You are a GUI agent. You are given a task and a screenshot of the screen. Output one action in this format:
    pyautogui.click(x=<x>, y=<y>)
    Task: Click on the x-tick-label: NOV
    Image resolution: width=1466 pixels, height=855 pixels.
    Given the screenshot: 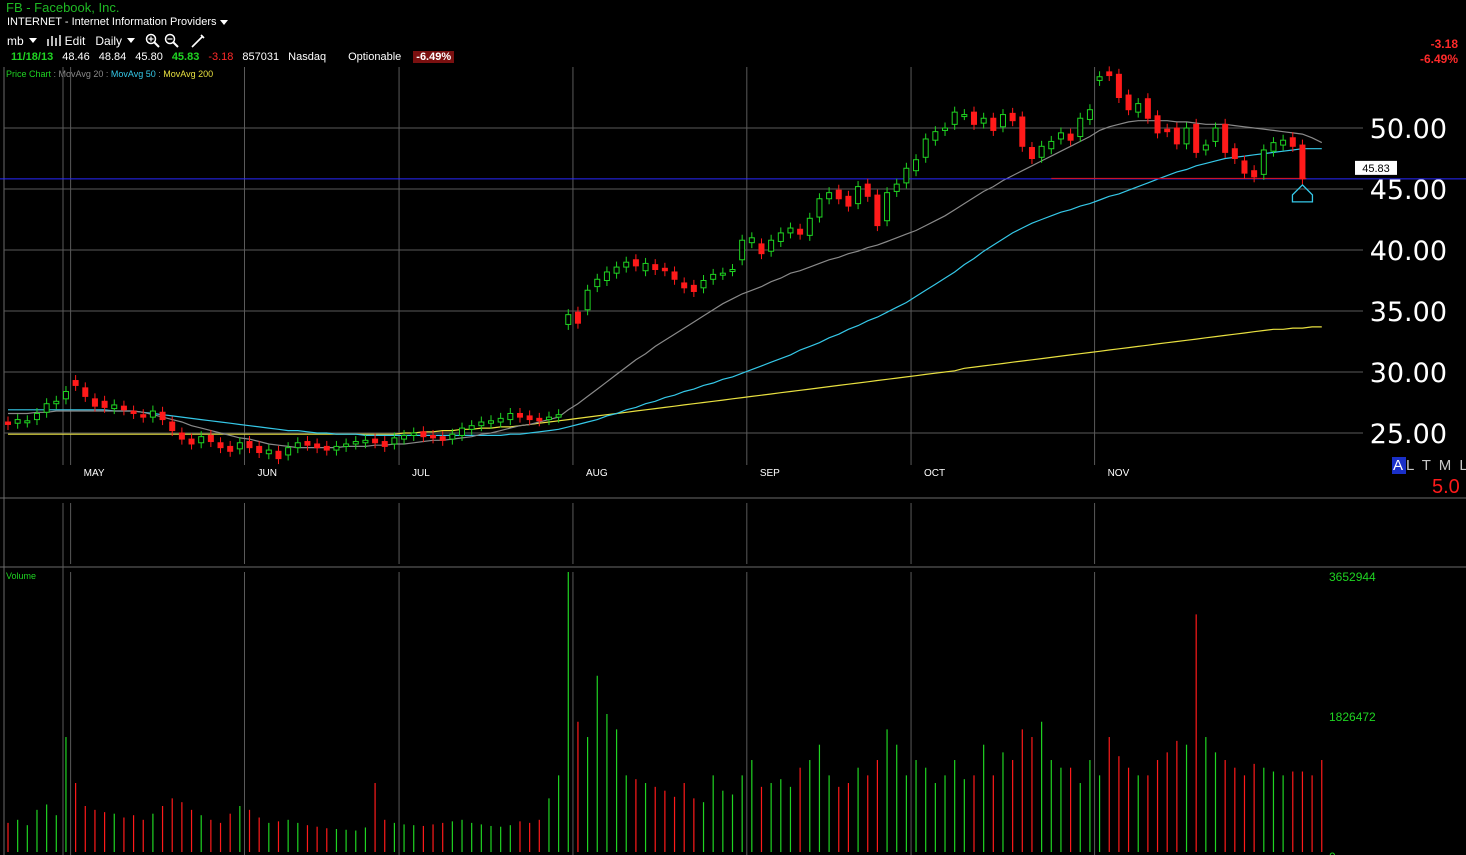 What is the action you would take?
    pyautogui.click(x=1119, y=473)
    